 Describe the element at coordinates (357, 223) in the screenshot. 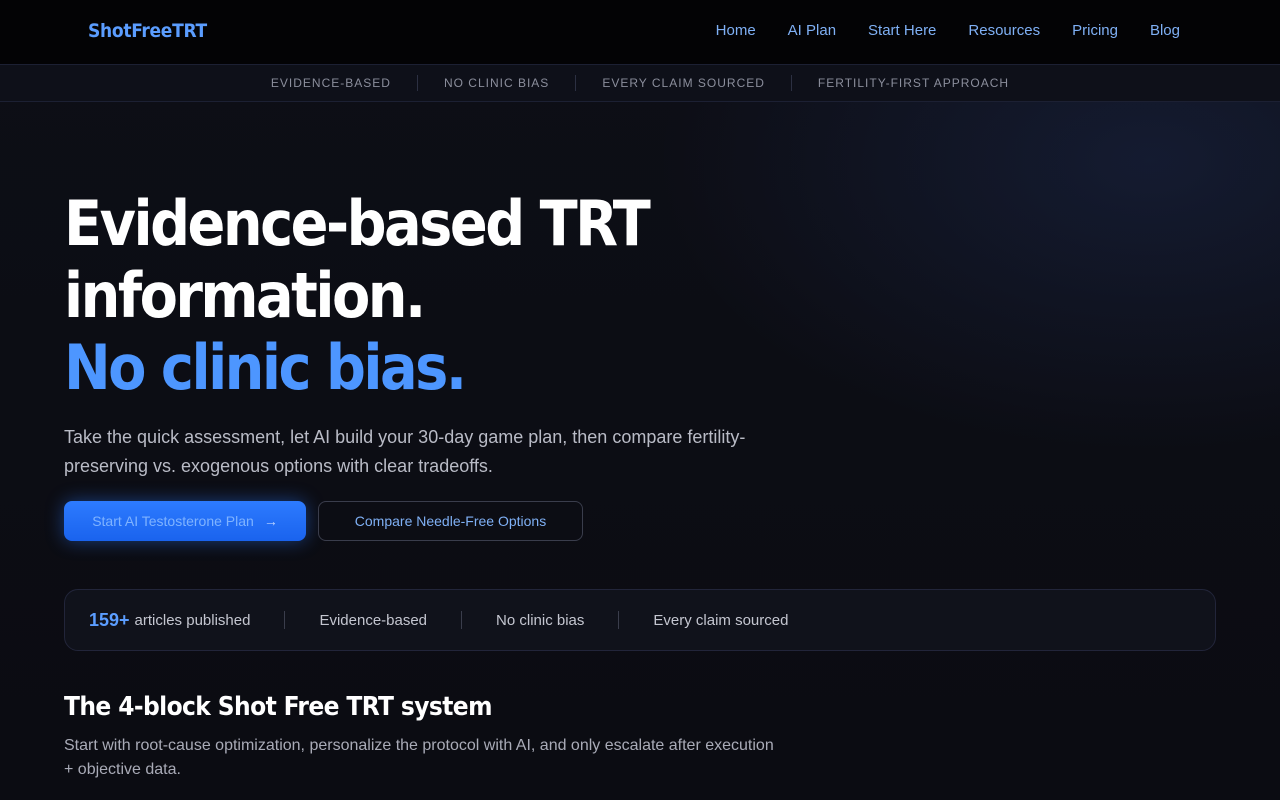

I see `hero-title-line1: Evidence-based TRT` at that location.